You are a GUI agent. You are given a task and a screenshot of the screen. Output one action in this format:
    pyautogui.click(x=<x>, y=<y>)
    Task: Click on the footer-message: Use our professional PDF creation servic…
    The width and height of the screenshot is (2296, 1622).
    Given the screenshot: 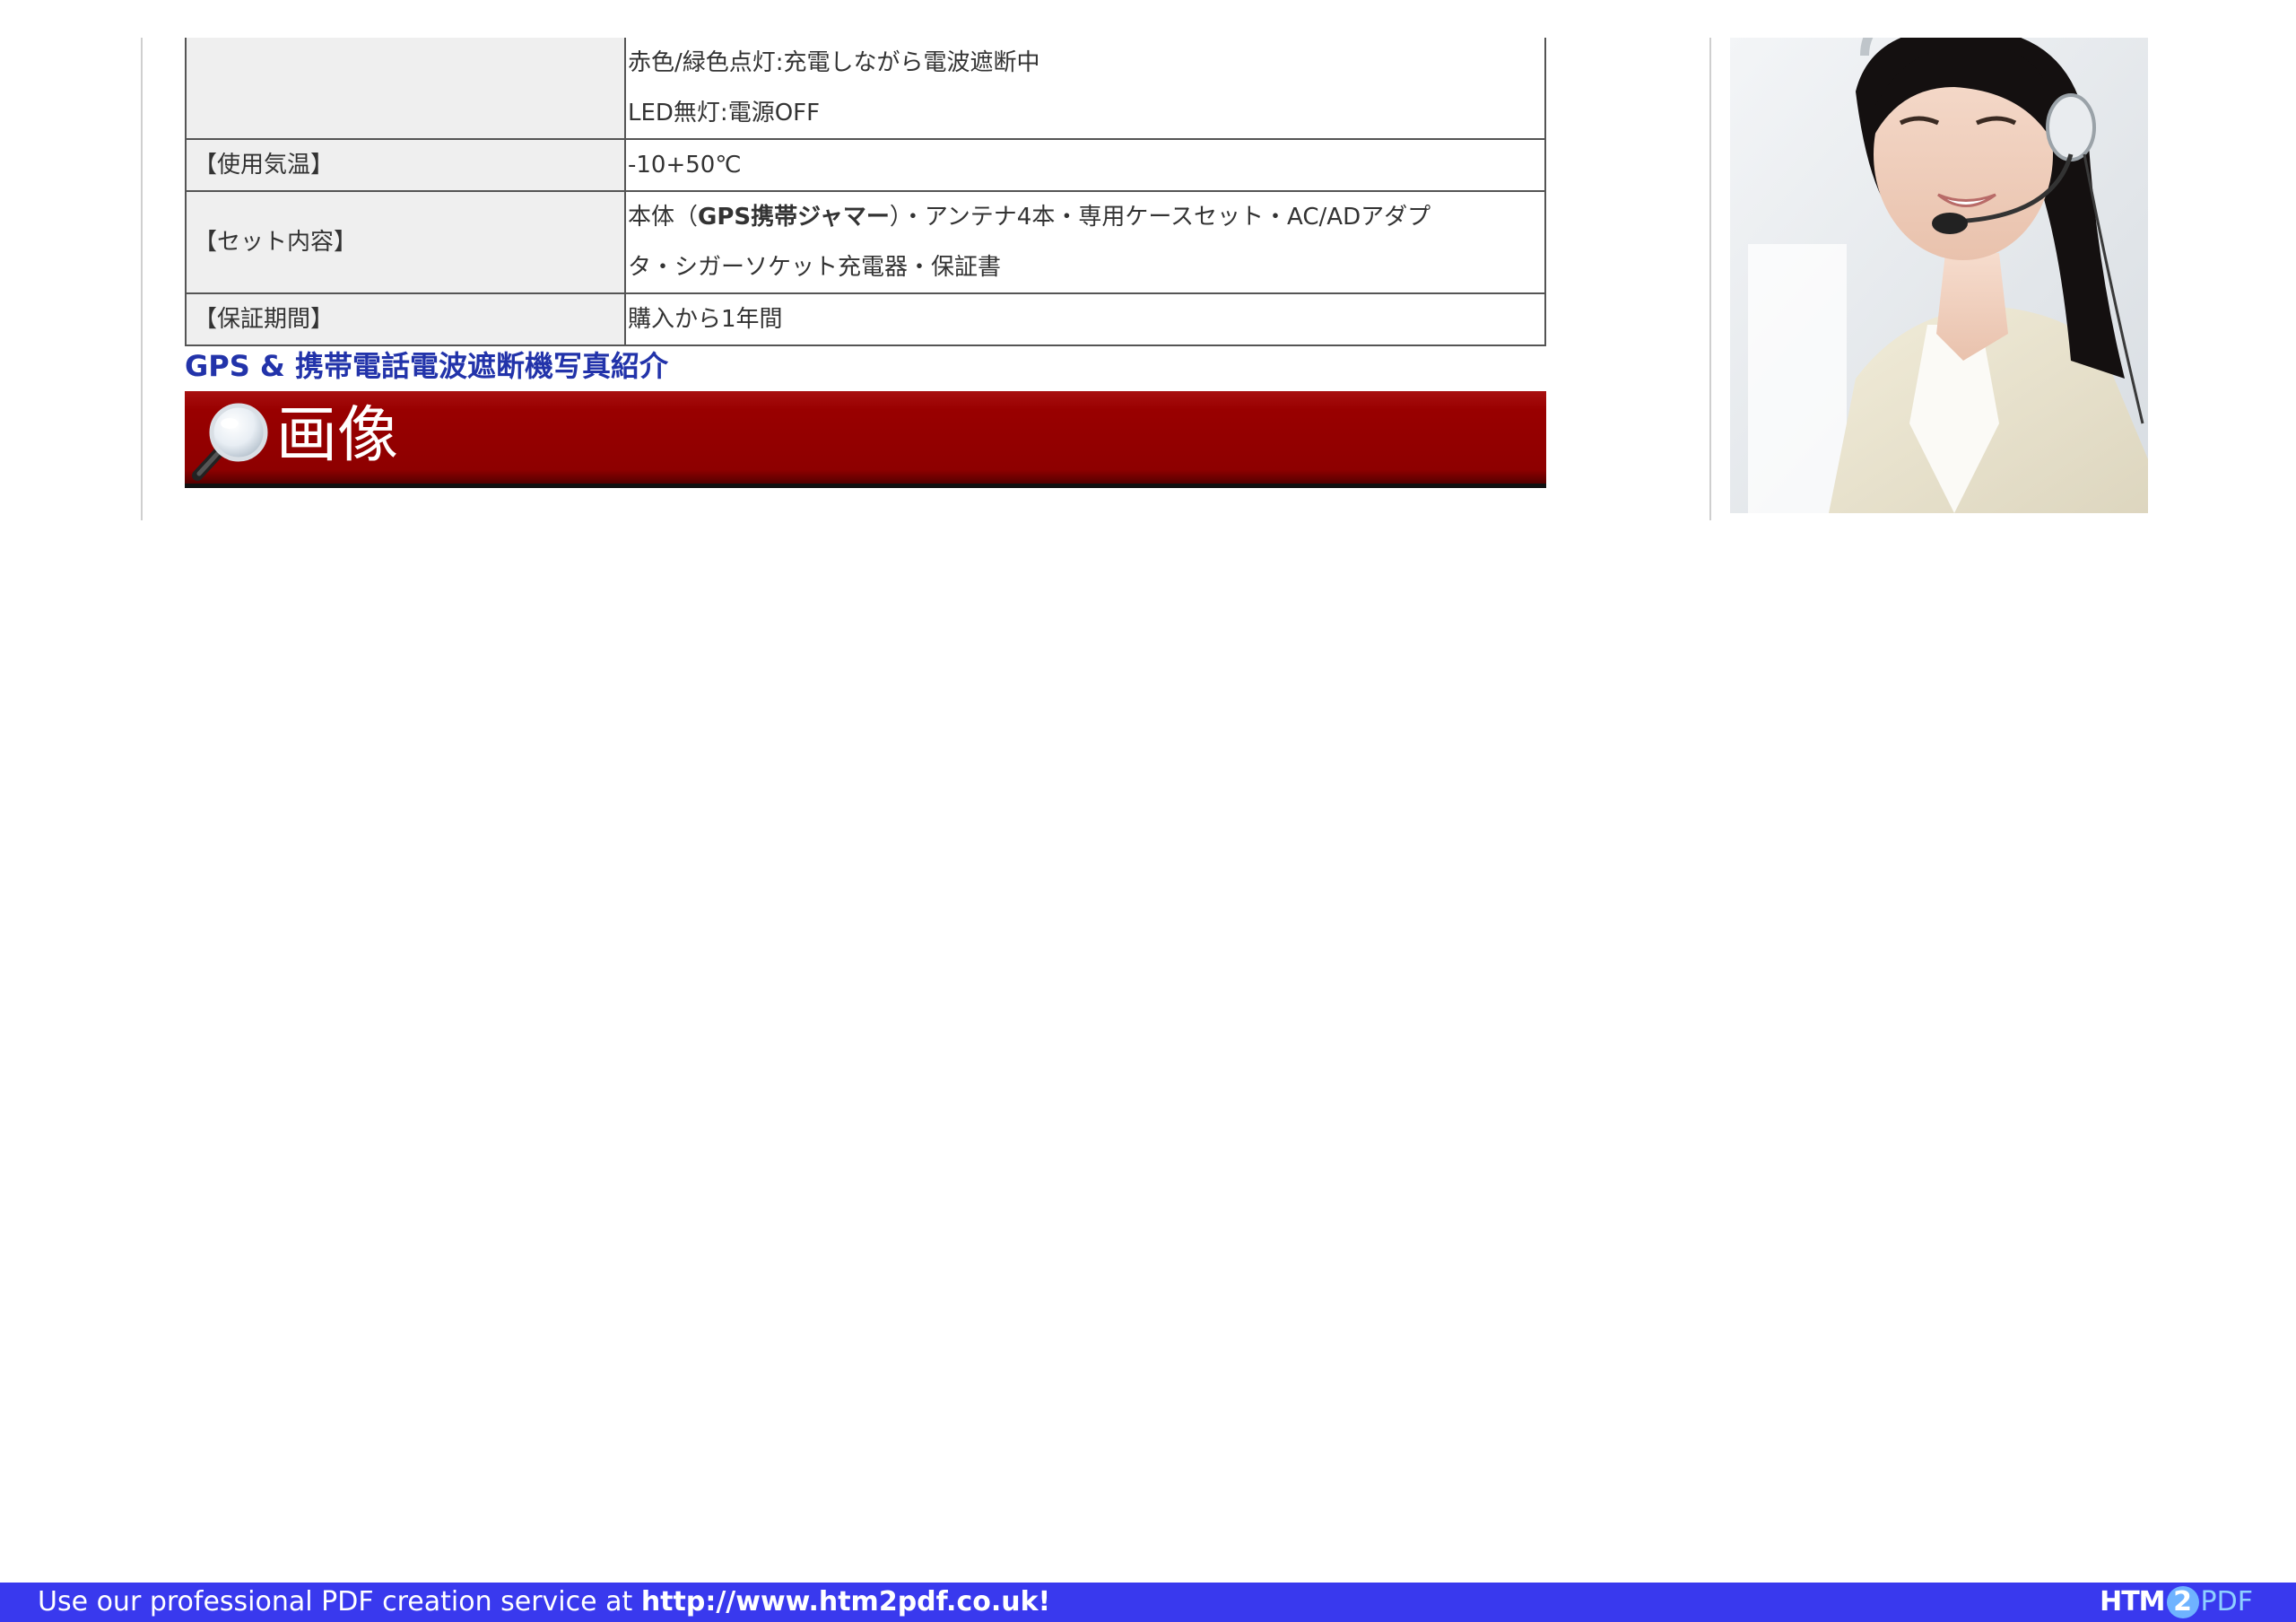 What is the action you would take?
    pyautogui.click(x=544, y=1603)
    